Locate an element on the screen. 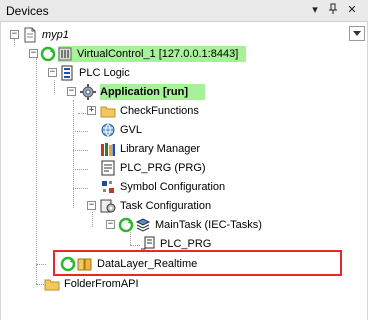 The height and width of the screenshot is (320, 368). tree-item-label: GVL is located at coordinates (131, 129).